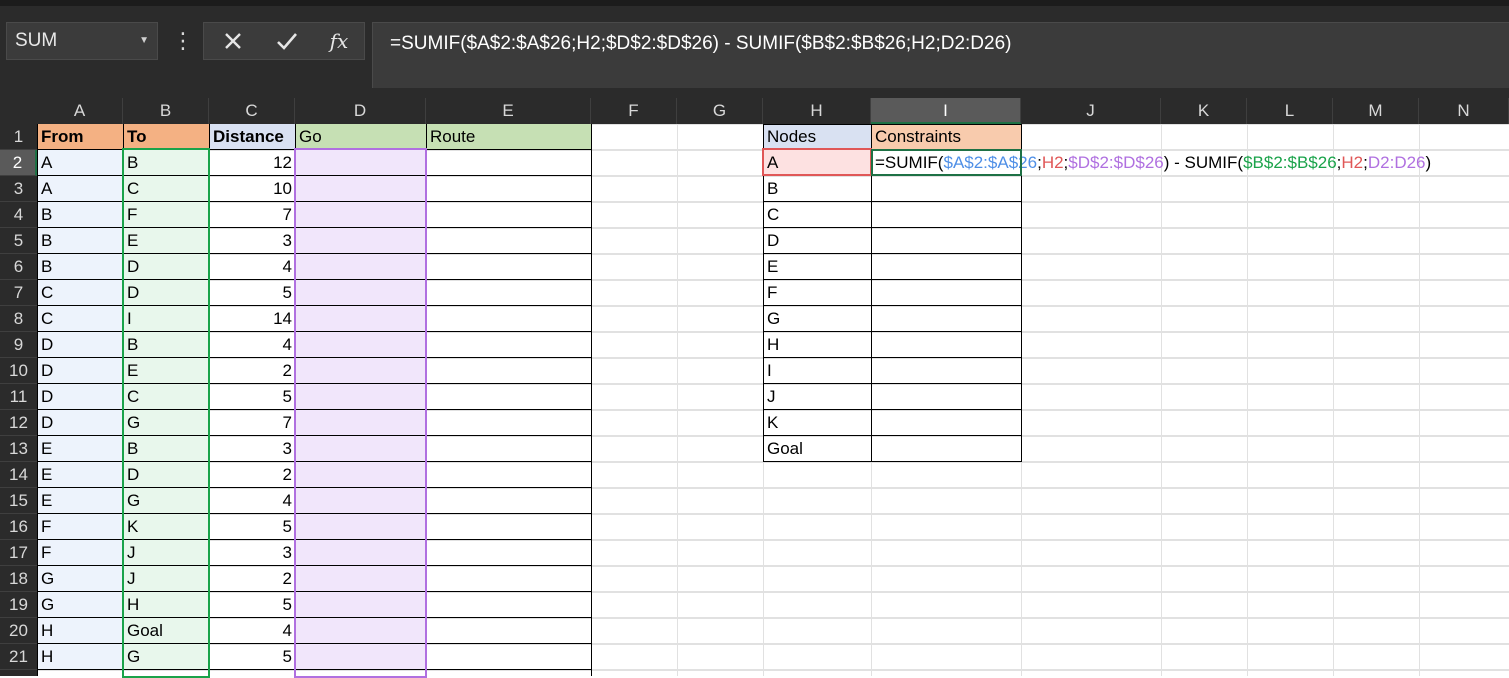 Image resolution: width=1509 pixels, height=678 pixels. I want to click on cancel-x-icon, so click(233, 41).